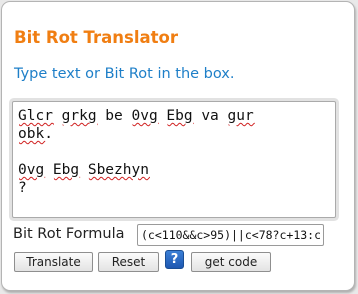 The height and width of the screenshot is (294, 358). I want to click on formula-input, so click(230, 235).